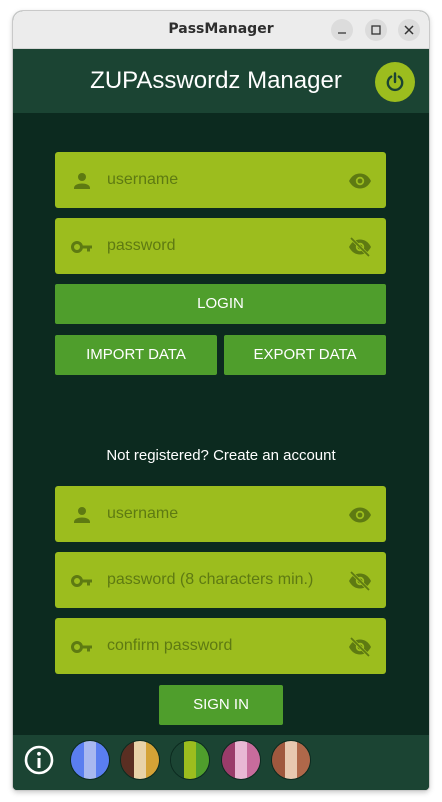 The image size is (442, 802). I want to click on title-bar: PassManager, so click(221, 30).